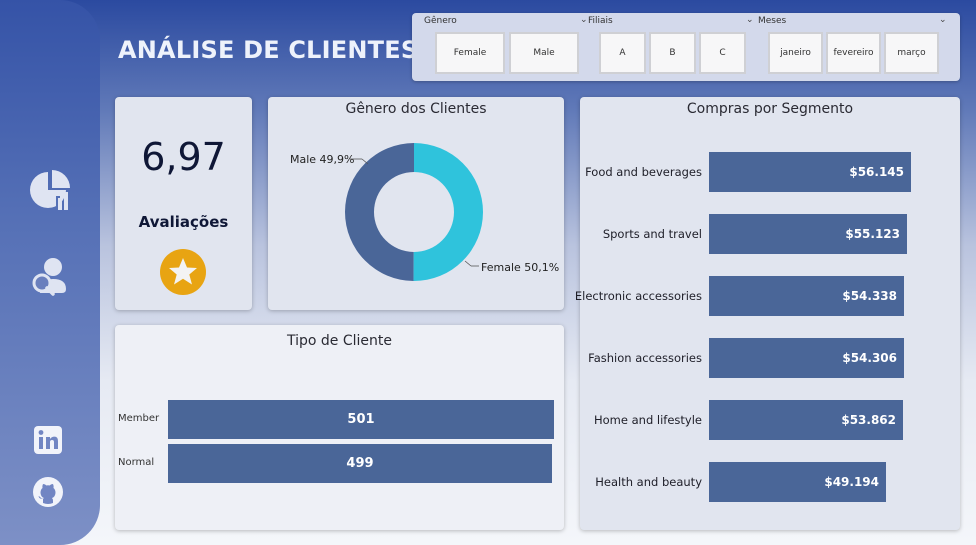 This screenshot has height=545, width=976. I want to click on rating-label: Avaliações, so click(183, 222).